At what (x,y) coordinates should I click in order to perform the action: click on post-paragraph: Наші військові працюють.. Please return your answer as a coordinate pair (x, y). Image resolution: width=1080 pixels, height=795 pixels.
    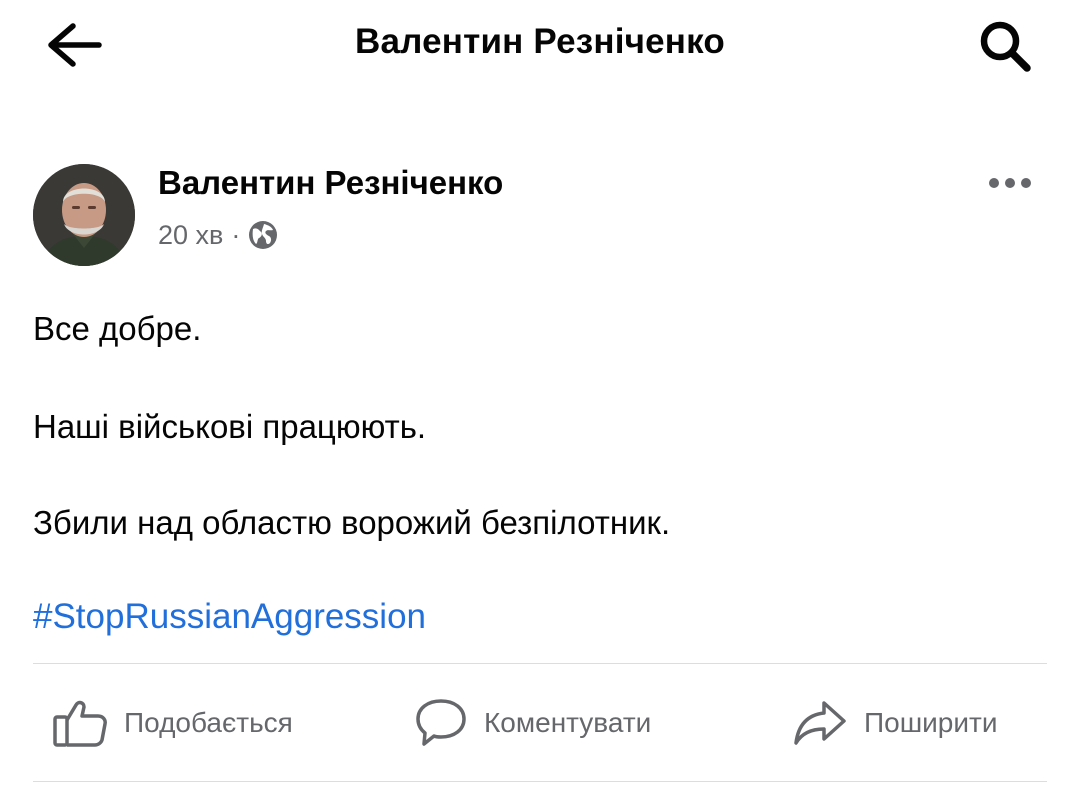
    Looking at the image, I should click on (230, 426).